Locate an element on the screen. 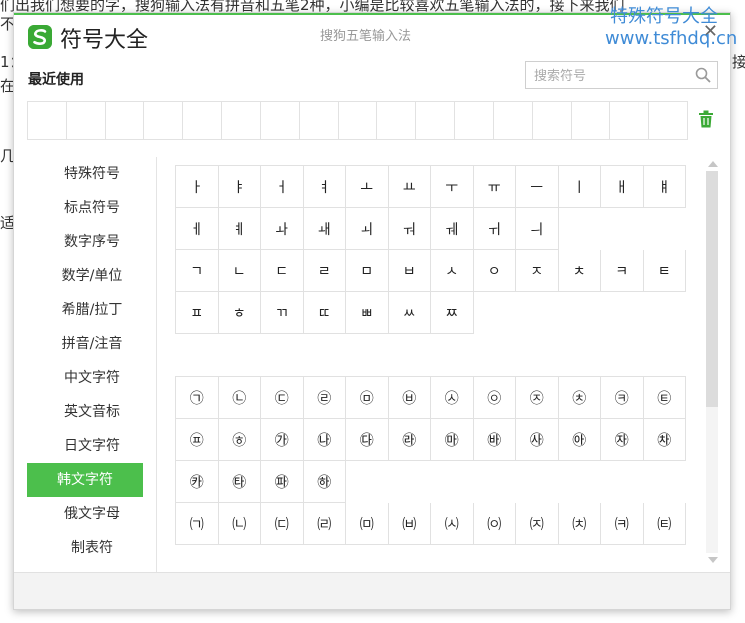  symbol-cell: ㄷ is located at coordinates (282, 271).